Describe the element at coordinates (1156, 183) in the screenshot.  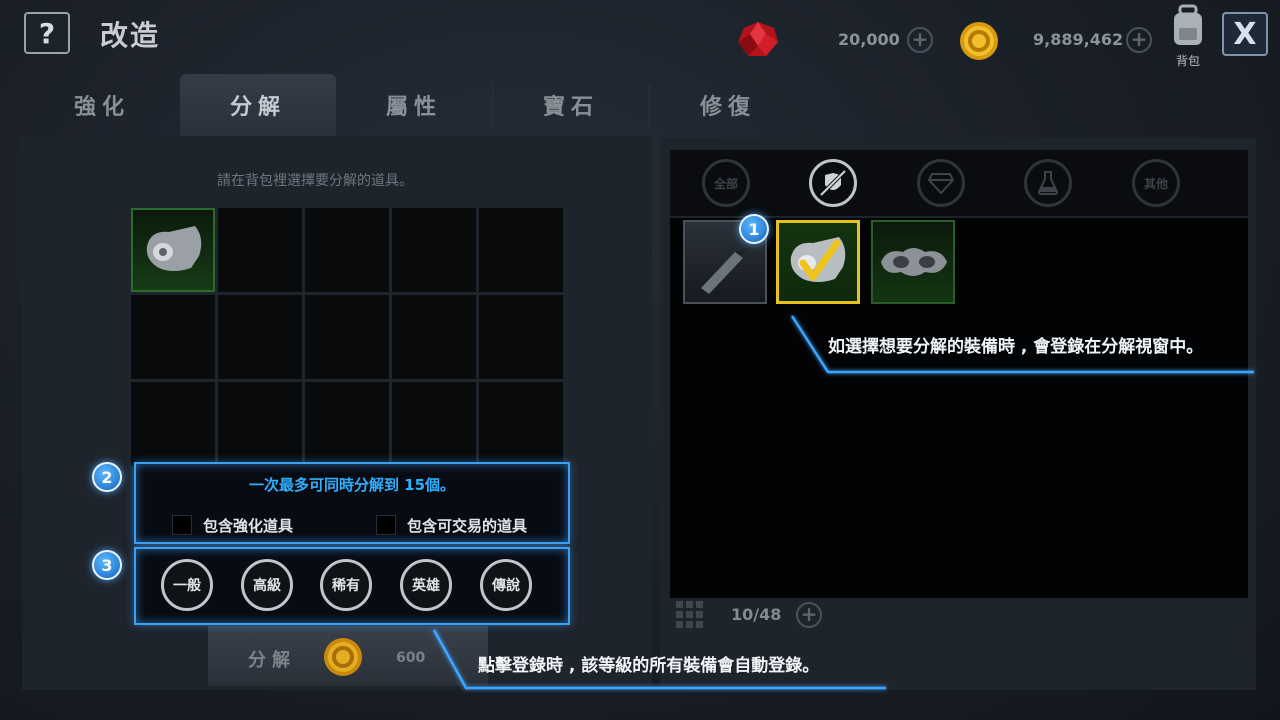
I see `filter-other-button: 其他` at that location.